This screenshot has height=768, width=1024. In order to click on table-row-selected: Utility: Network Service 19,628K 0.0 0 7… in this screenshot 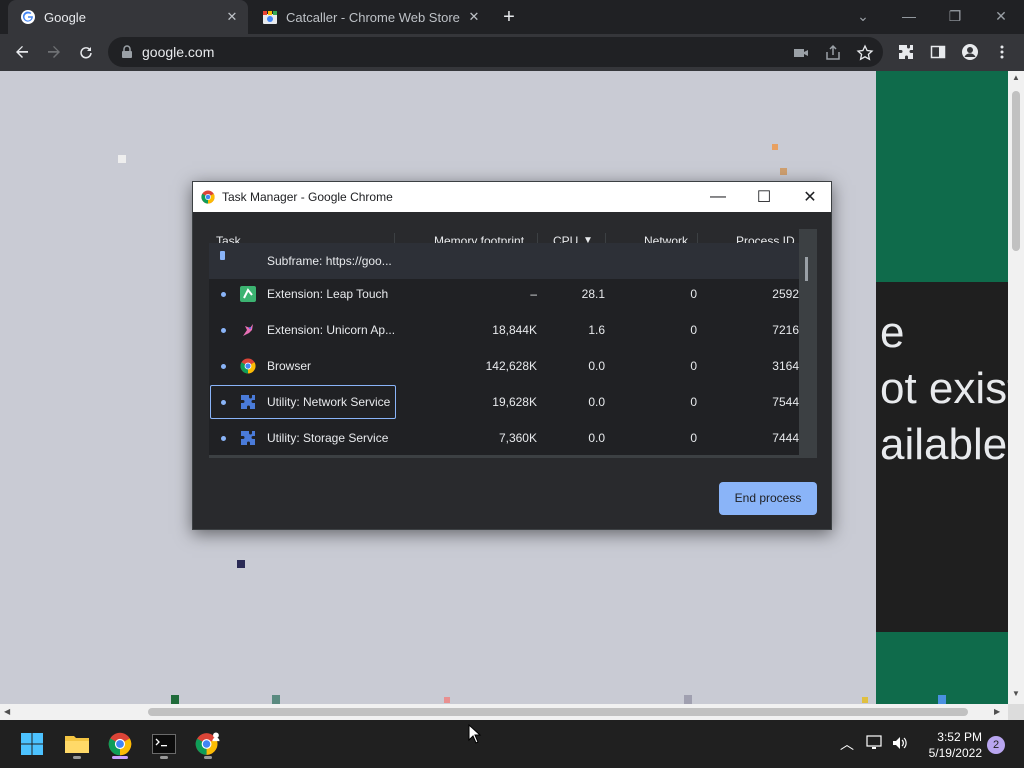, I will do `click(504, 402)`.